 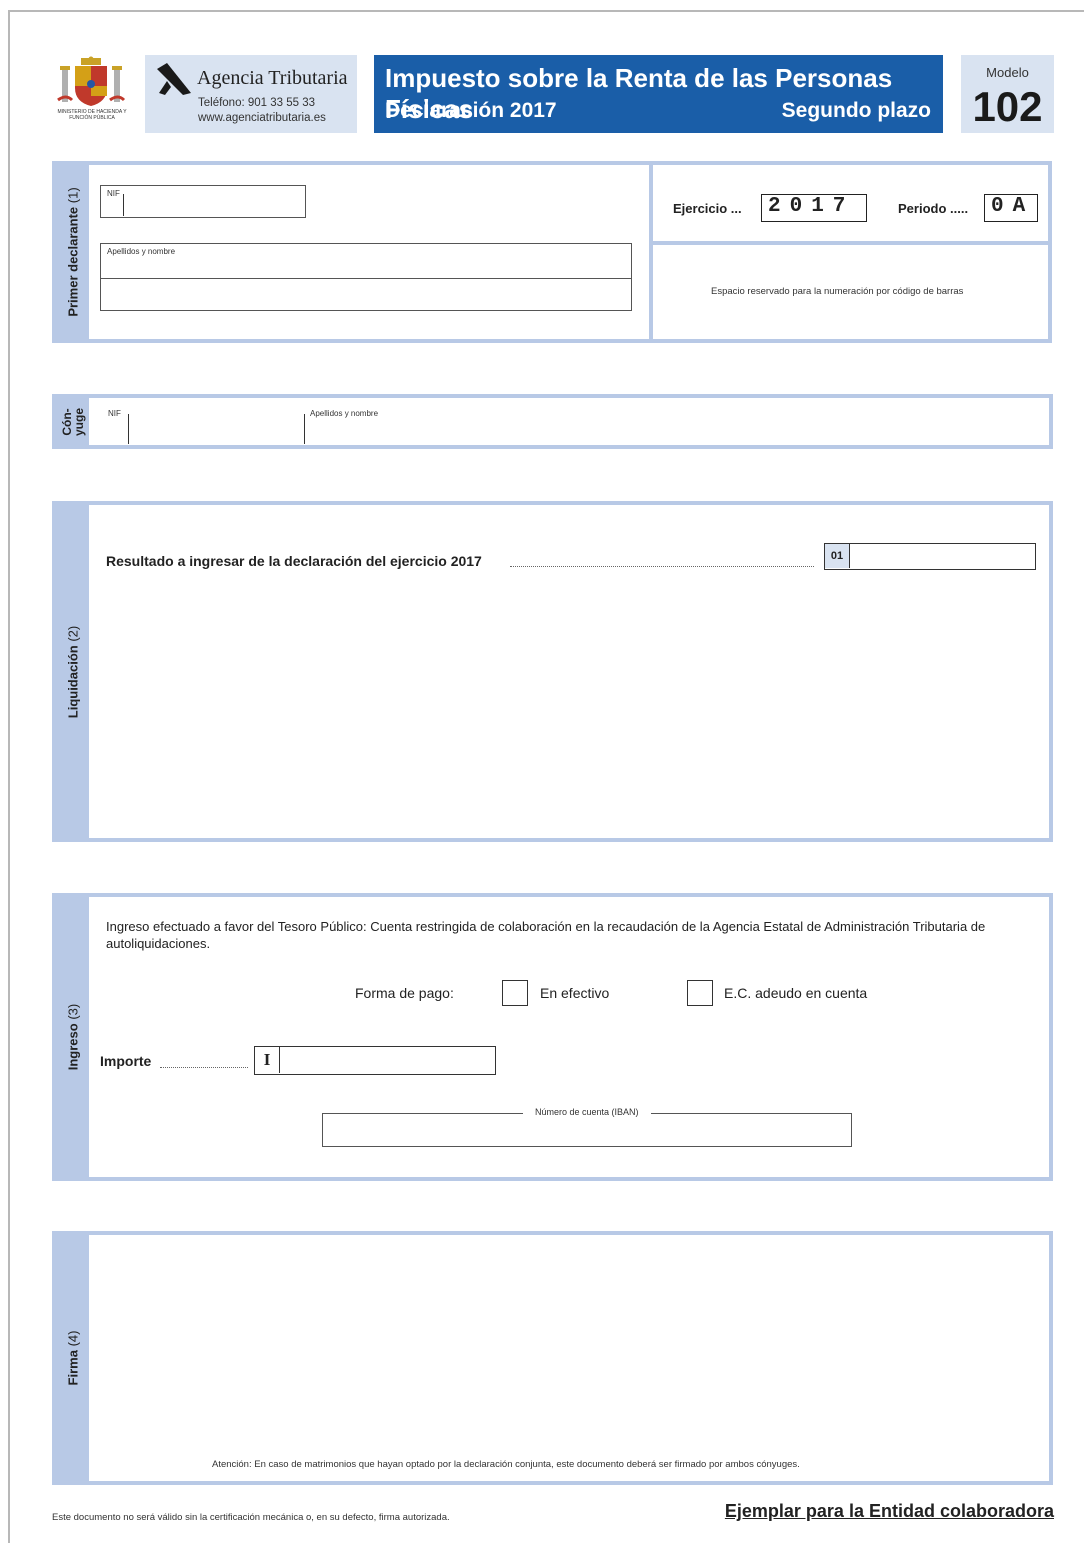 I want to click on agency-logo-icon, so click(x=174, y=82).